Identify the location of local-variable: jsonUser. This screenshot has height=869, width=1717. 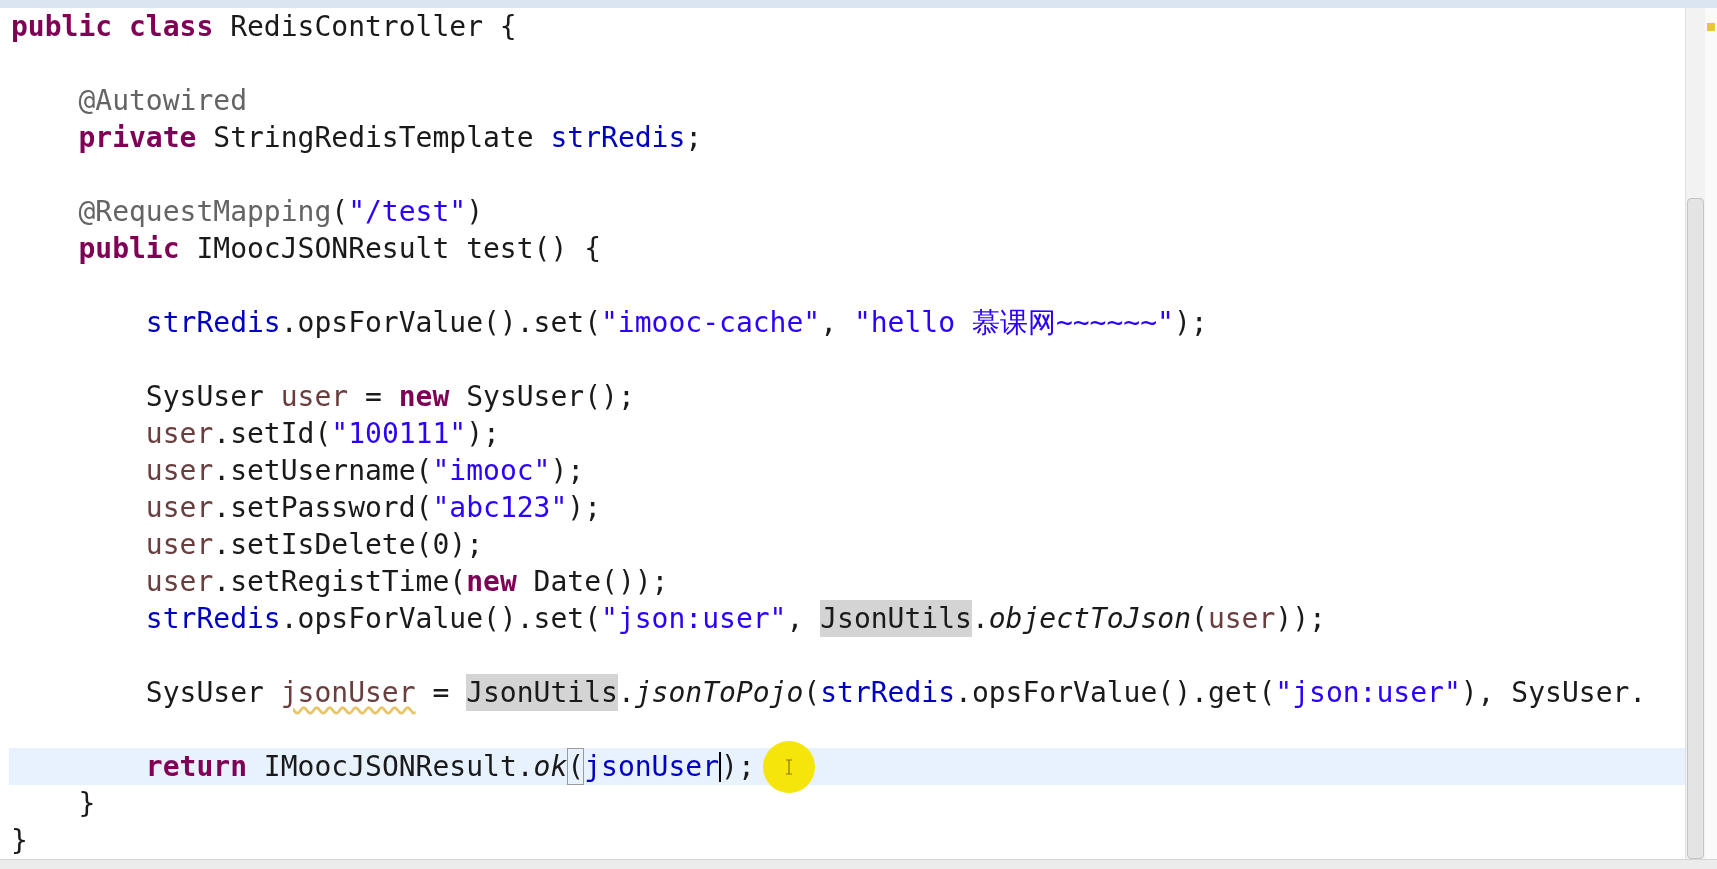
(348, 693).